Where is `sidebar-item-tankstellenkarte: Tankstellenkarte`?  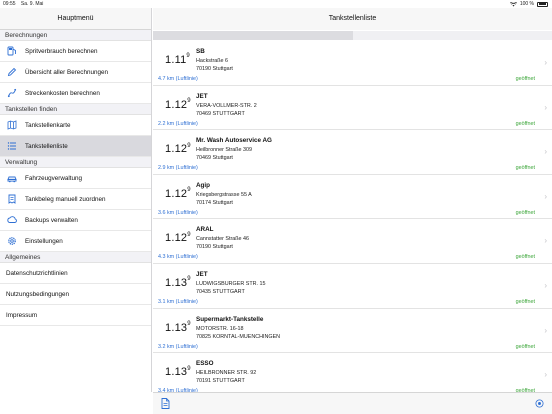
sidebar-item-tankstellenkarte: Tankstellenkarte is located at coordinates (75, 125).